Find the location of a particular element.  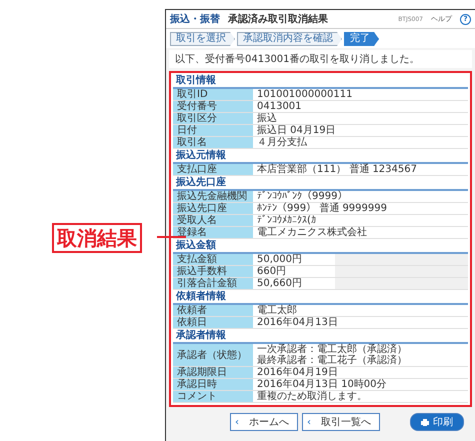

field-value: 一次承認者：電工太郎（承認済） 最終承認者：電工花子（承認済） is located at coordinates (360, 354).